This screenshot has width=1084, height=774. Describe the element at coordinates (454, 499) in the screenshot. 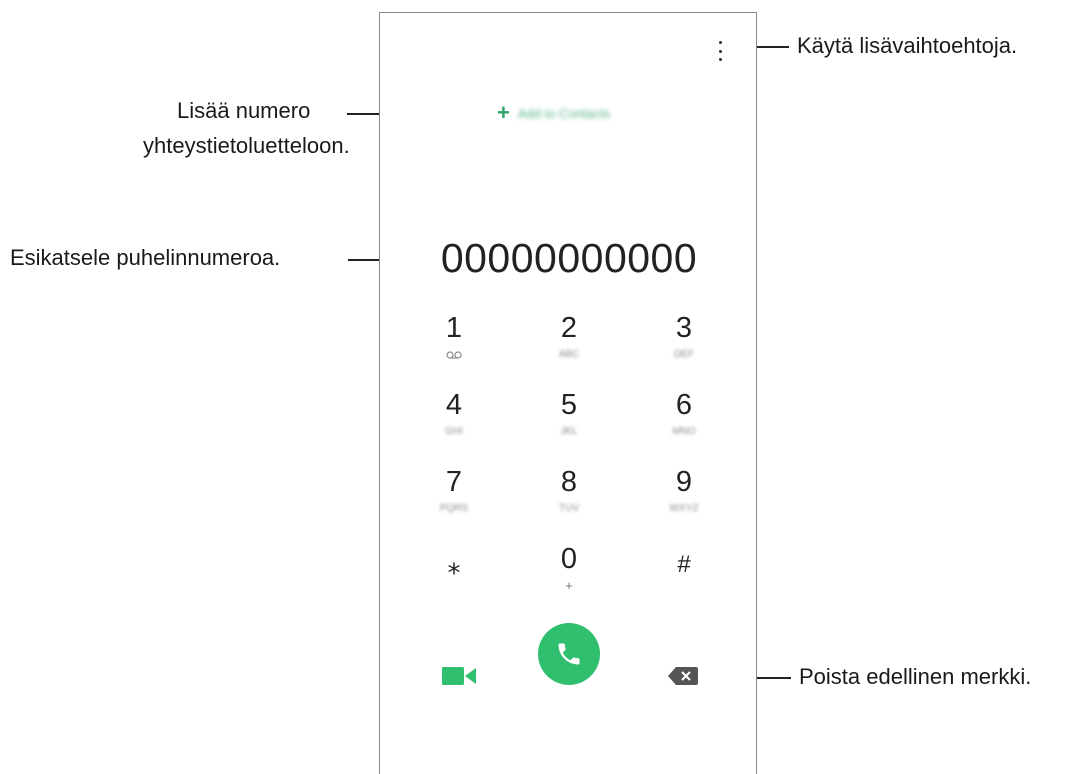

I see `key-7: 7 PQRS` at that location.